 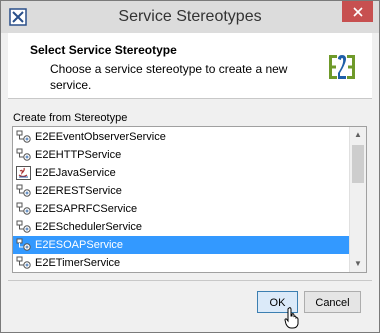 I want to click on java-icon, so click(x=23, y=173).